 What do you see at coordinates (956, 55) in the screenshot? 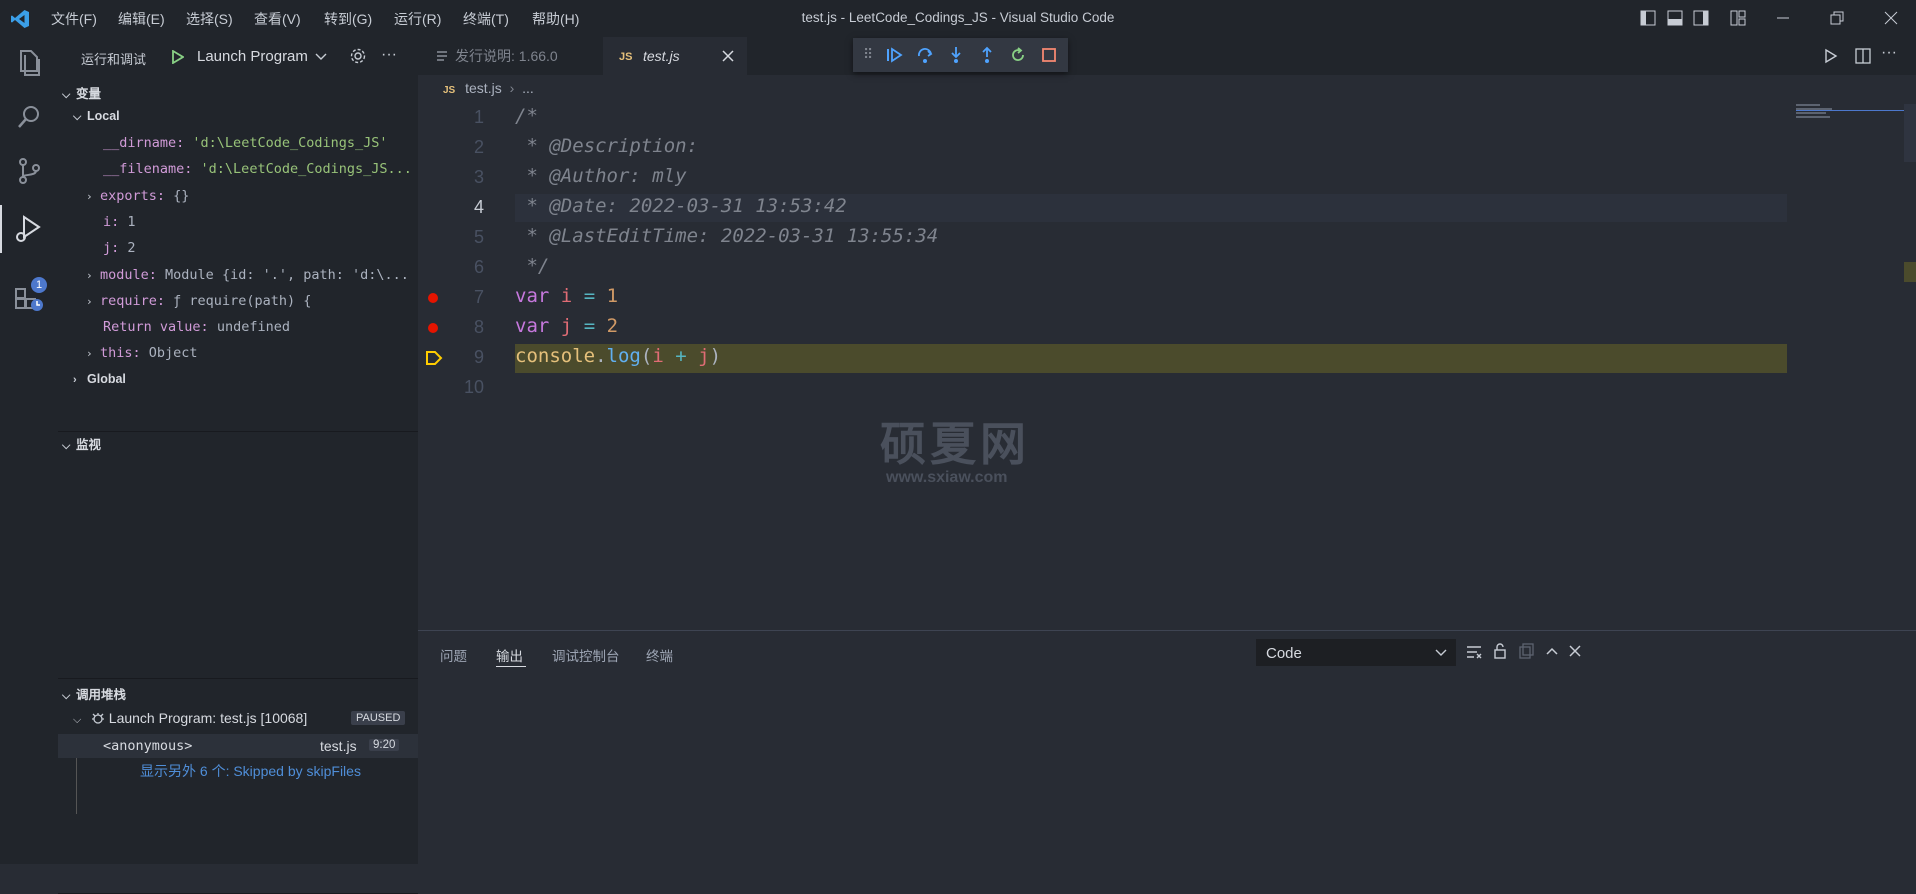
I see `step-into-icon` at bounding box center [956, 55].